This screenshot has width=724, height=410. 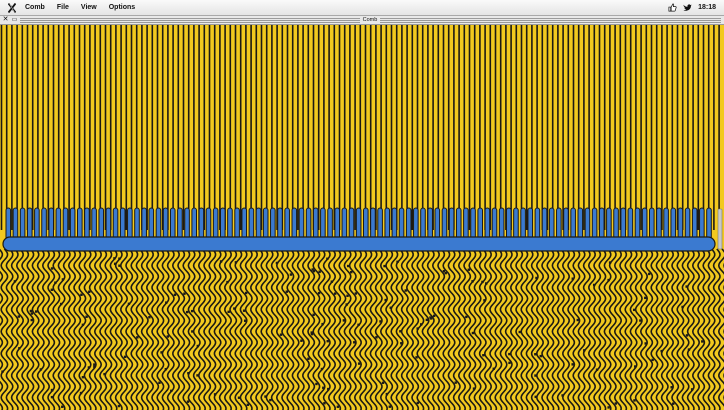 What do you see at coordinates (359, 229) in the screenshot?
I see `comb` at bounding box center [359, 229].